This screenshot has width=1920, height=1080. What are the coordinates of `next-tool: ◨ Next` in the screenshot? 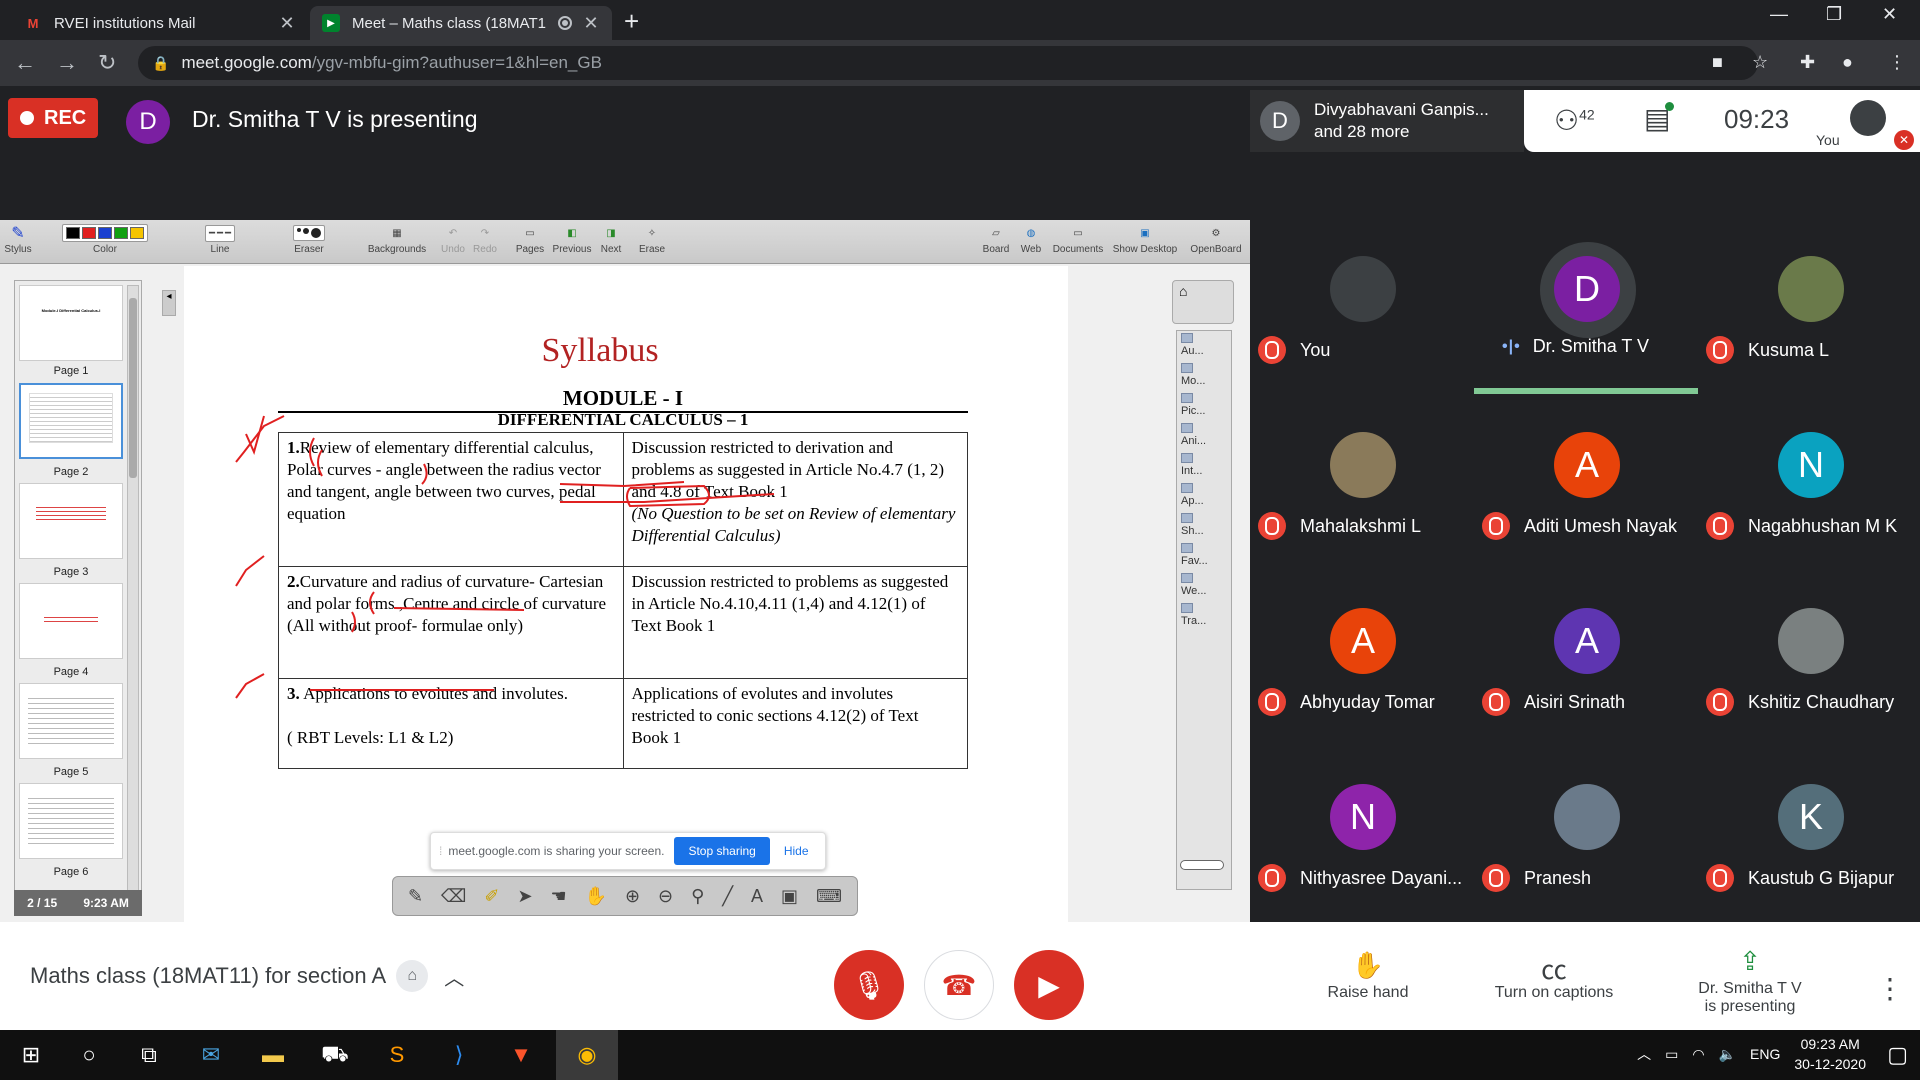 It's located at (611, 239).